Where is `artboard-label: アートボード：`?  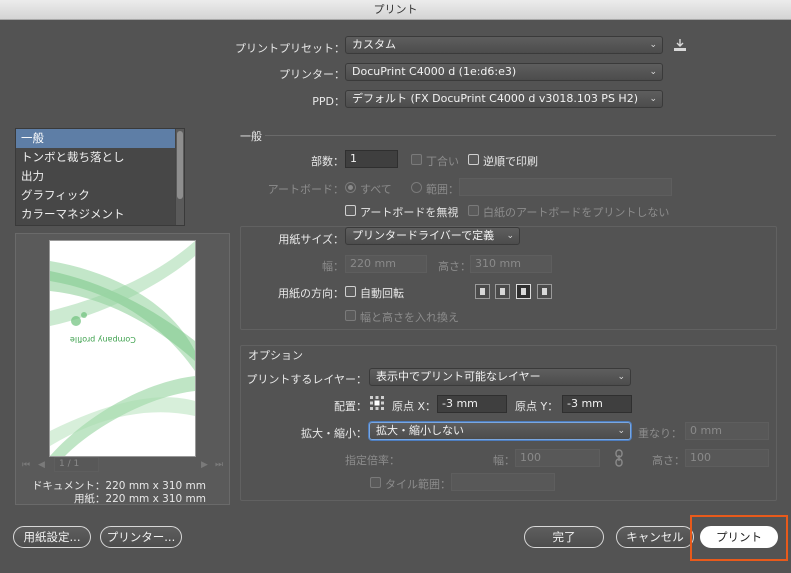 artboard-label: アートボード： is located at coordinates (305, 189).